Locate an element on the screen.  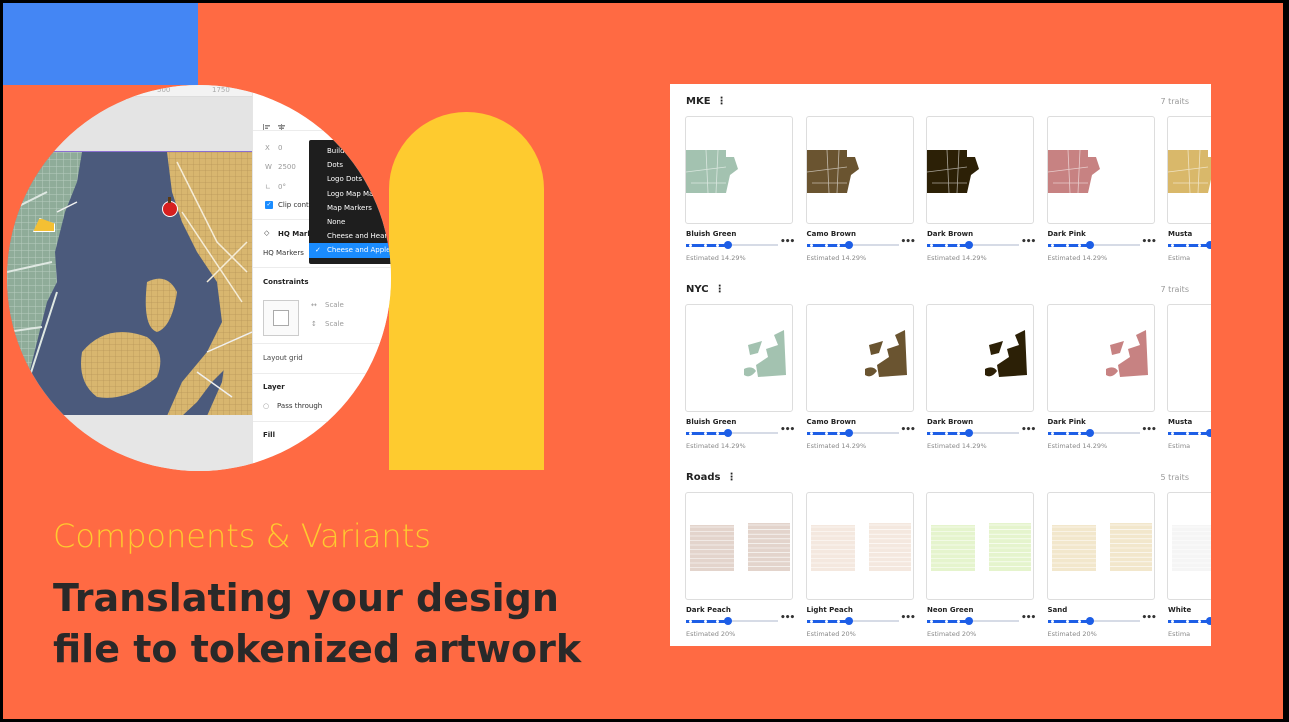
map-artwork is located at coordinates (130, 284).